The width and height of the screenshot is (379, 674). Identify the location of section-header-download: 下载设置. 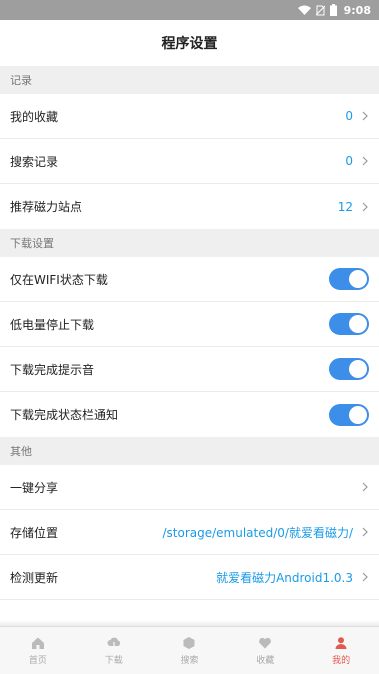
(189, 243).